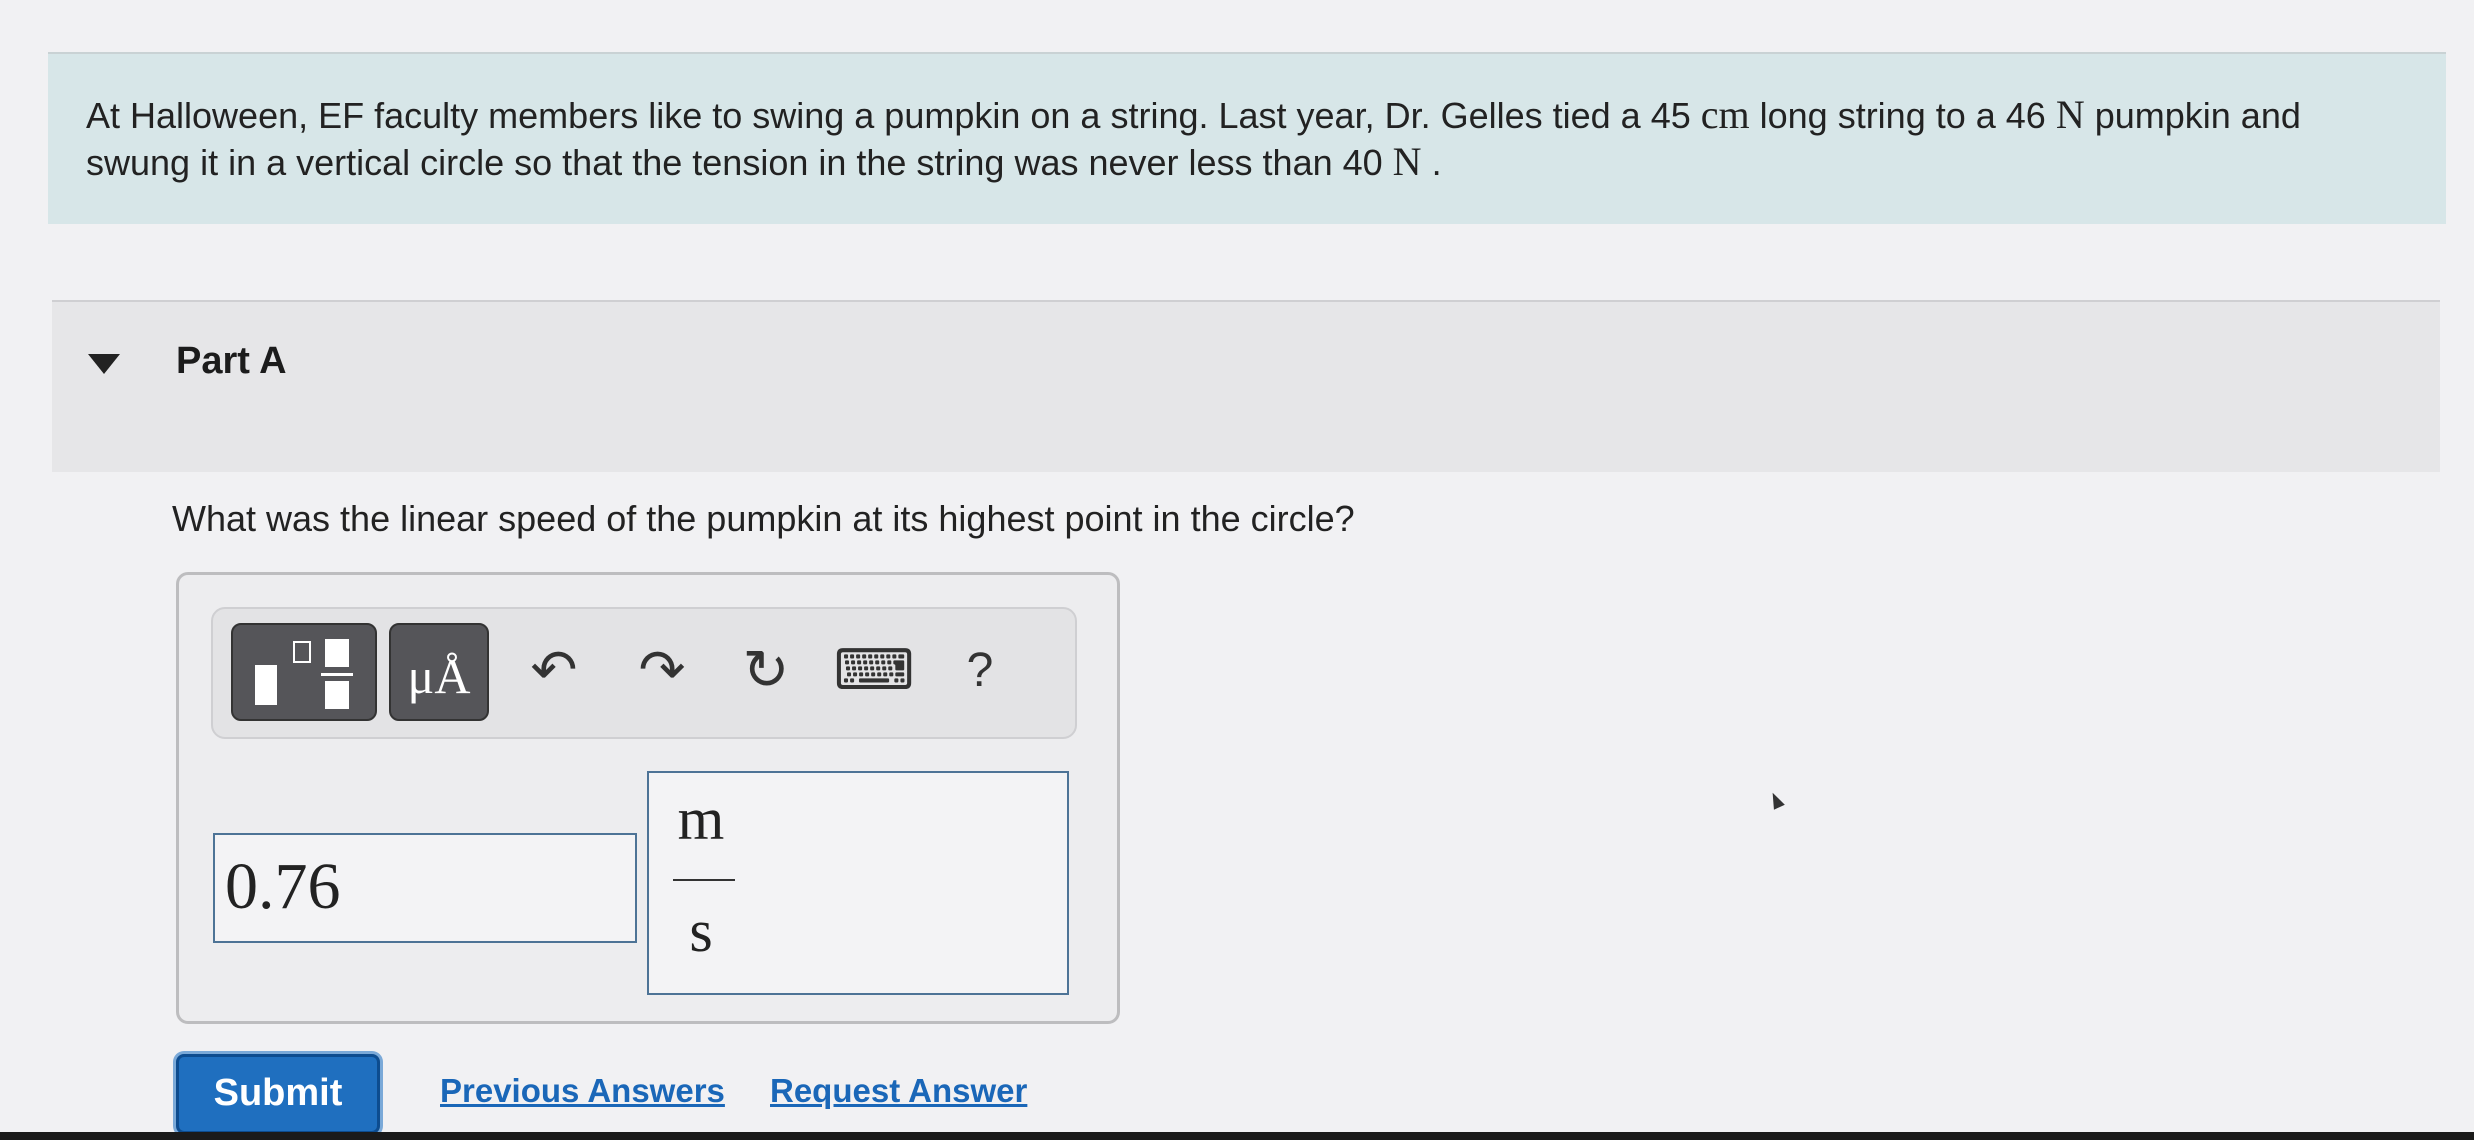 This screenshot has height=1140, width=2474. Describe the element at coordinates (2070, 114) in the screenshot. I see `unit-n: N` at that location.